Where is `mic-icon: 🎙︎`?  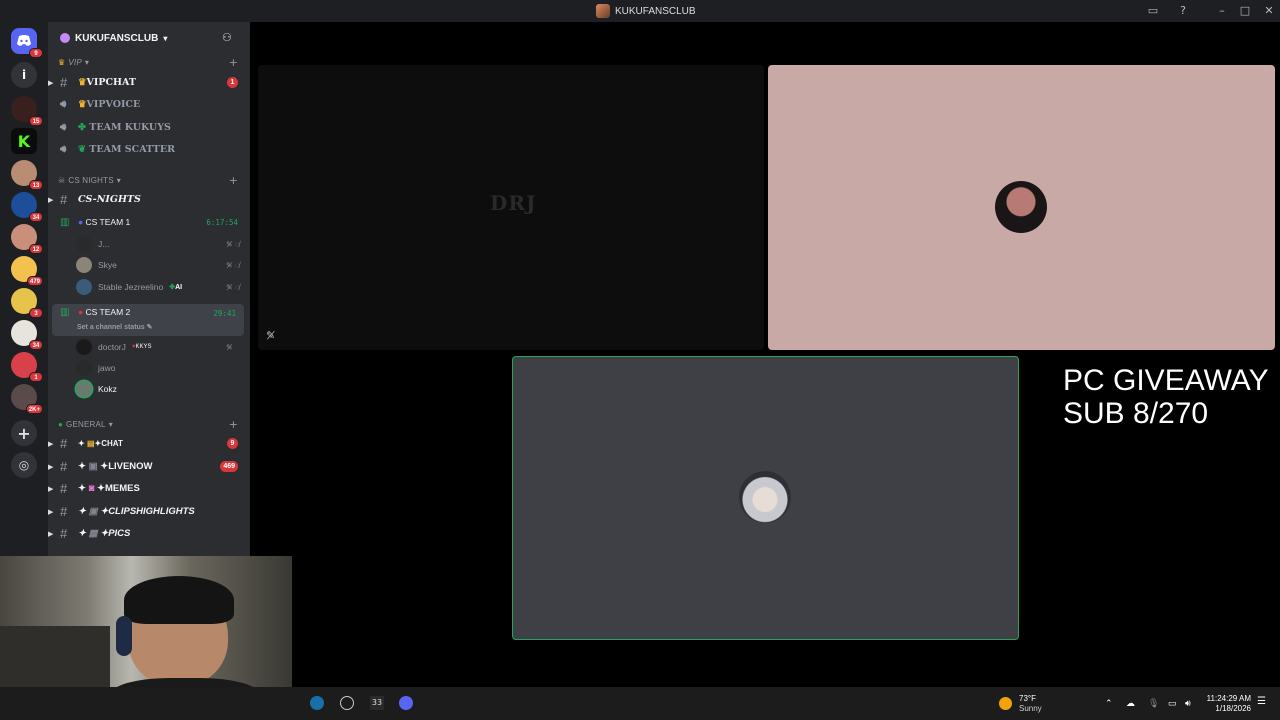 mic-icon: 🎙︎ is located at coordinates (1153, 703).